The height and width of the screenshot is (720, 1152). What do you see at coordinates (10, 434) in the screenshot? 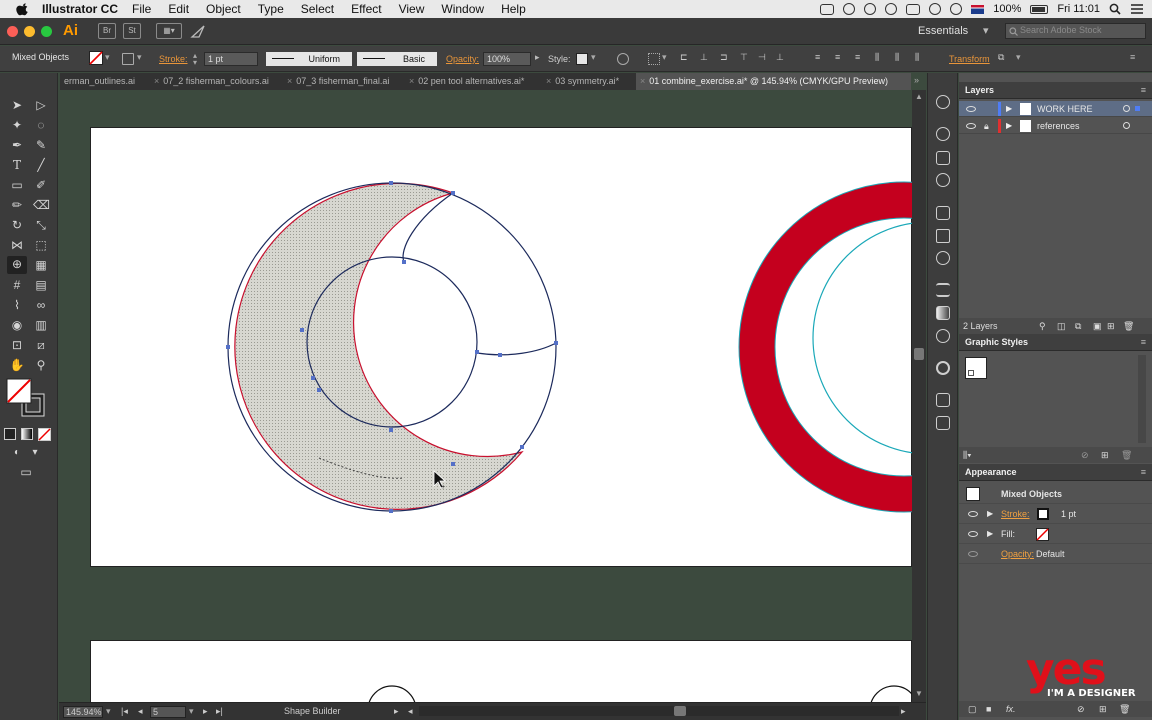
I see `color-mode-icon` at bounding box center [10, 434].